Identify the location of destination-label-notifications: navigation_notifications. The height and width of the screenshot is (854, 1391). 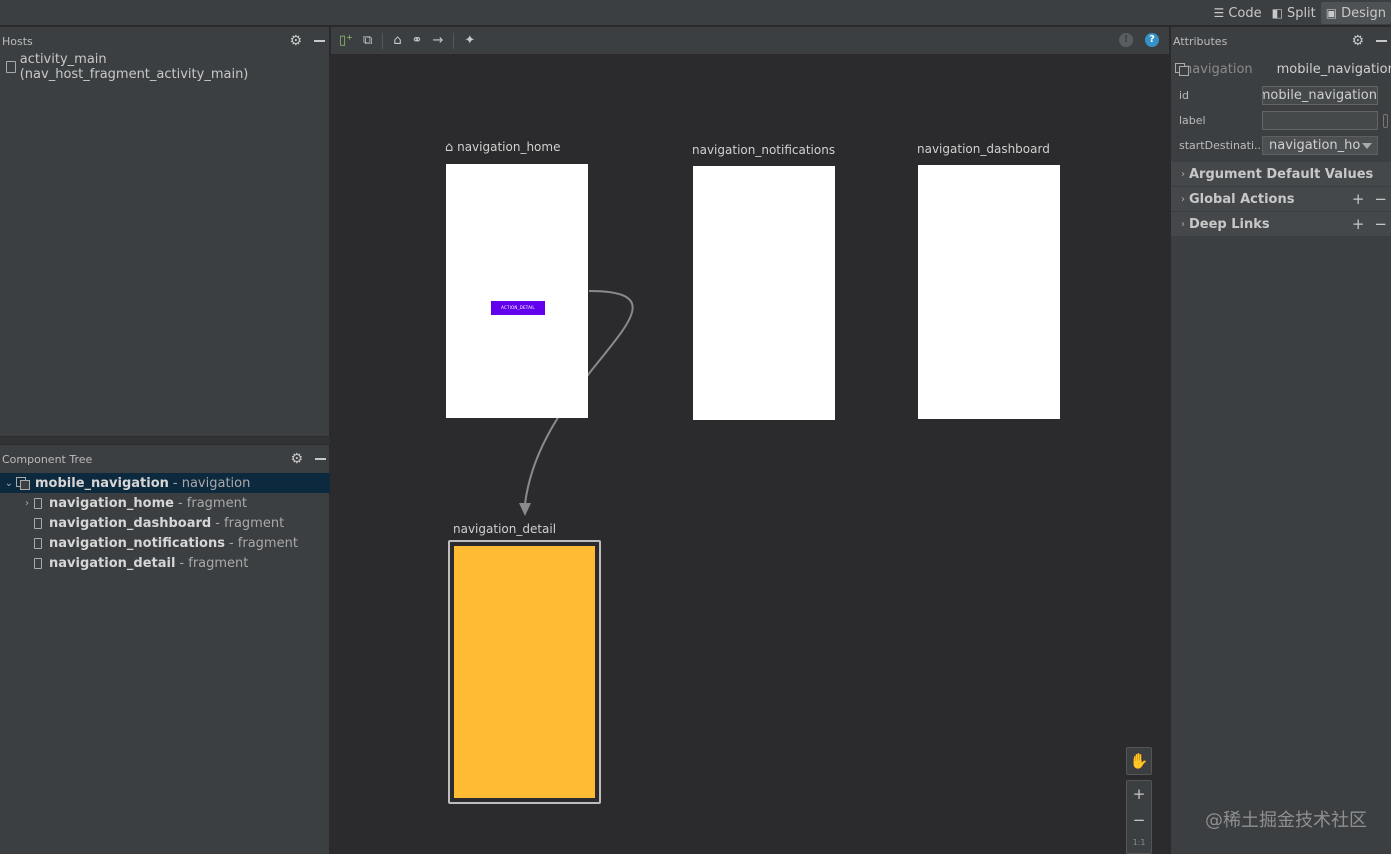
(763, 150).